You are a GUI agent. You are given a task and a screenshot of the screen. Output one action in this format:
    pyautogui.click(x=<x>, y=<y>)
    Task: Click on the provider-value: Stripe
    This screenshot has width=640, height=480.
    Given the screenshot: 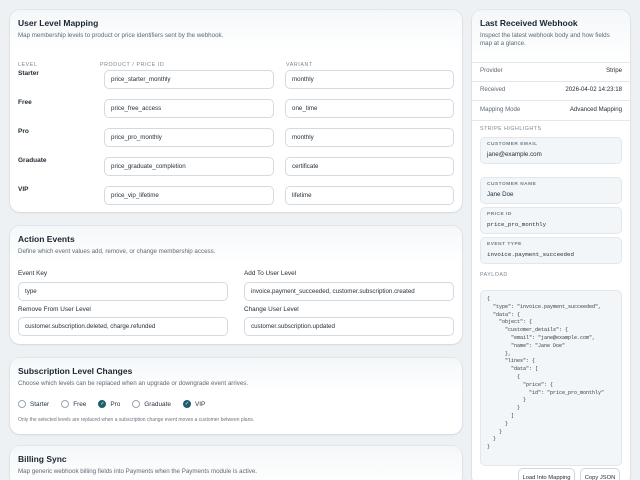 What is the action you would take?
    pyautogui.click(x=614, y=70)
    